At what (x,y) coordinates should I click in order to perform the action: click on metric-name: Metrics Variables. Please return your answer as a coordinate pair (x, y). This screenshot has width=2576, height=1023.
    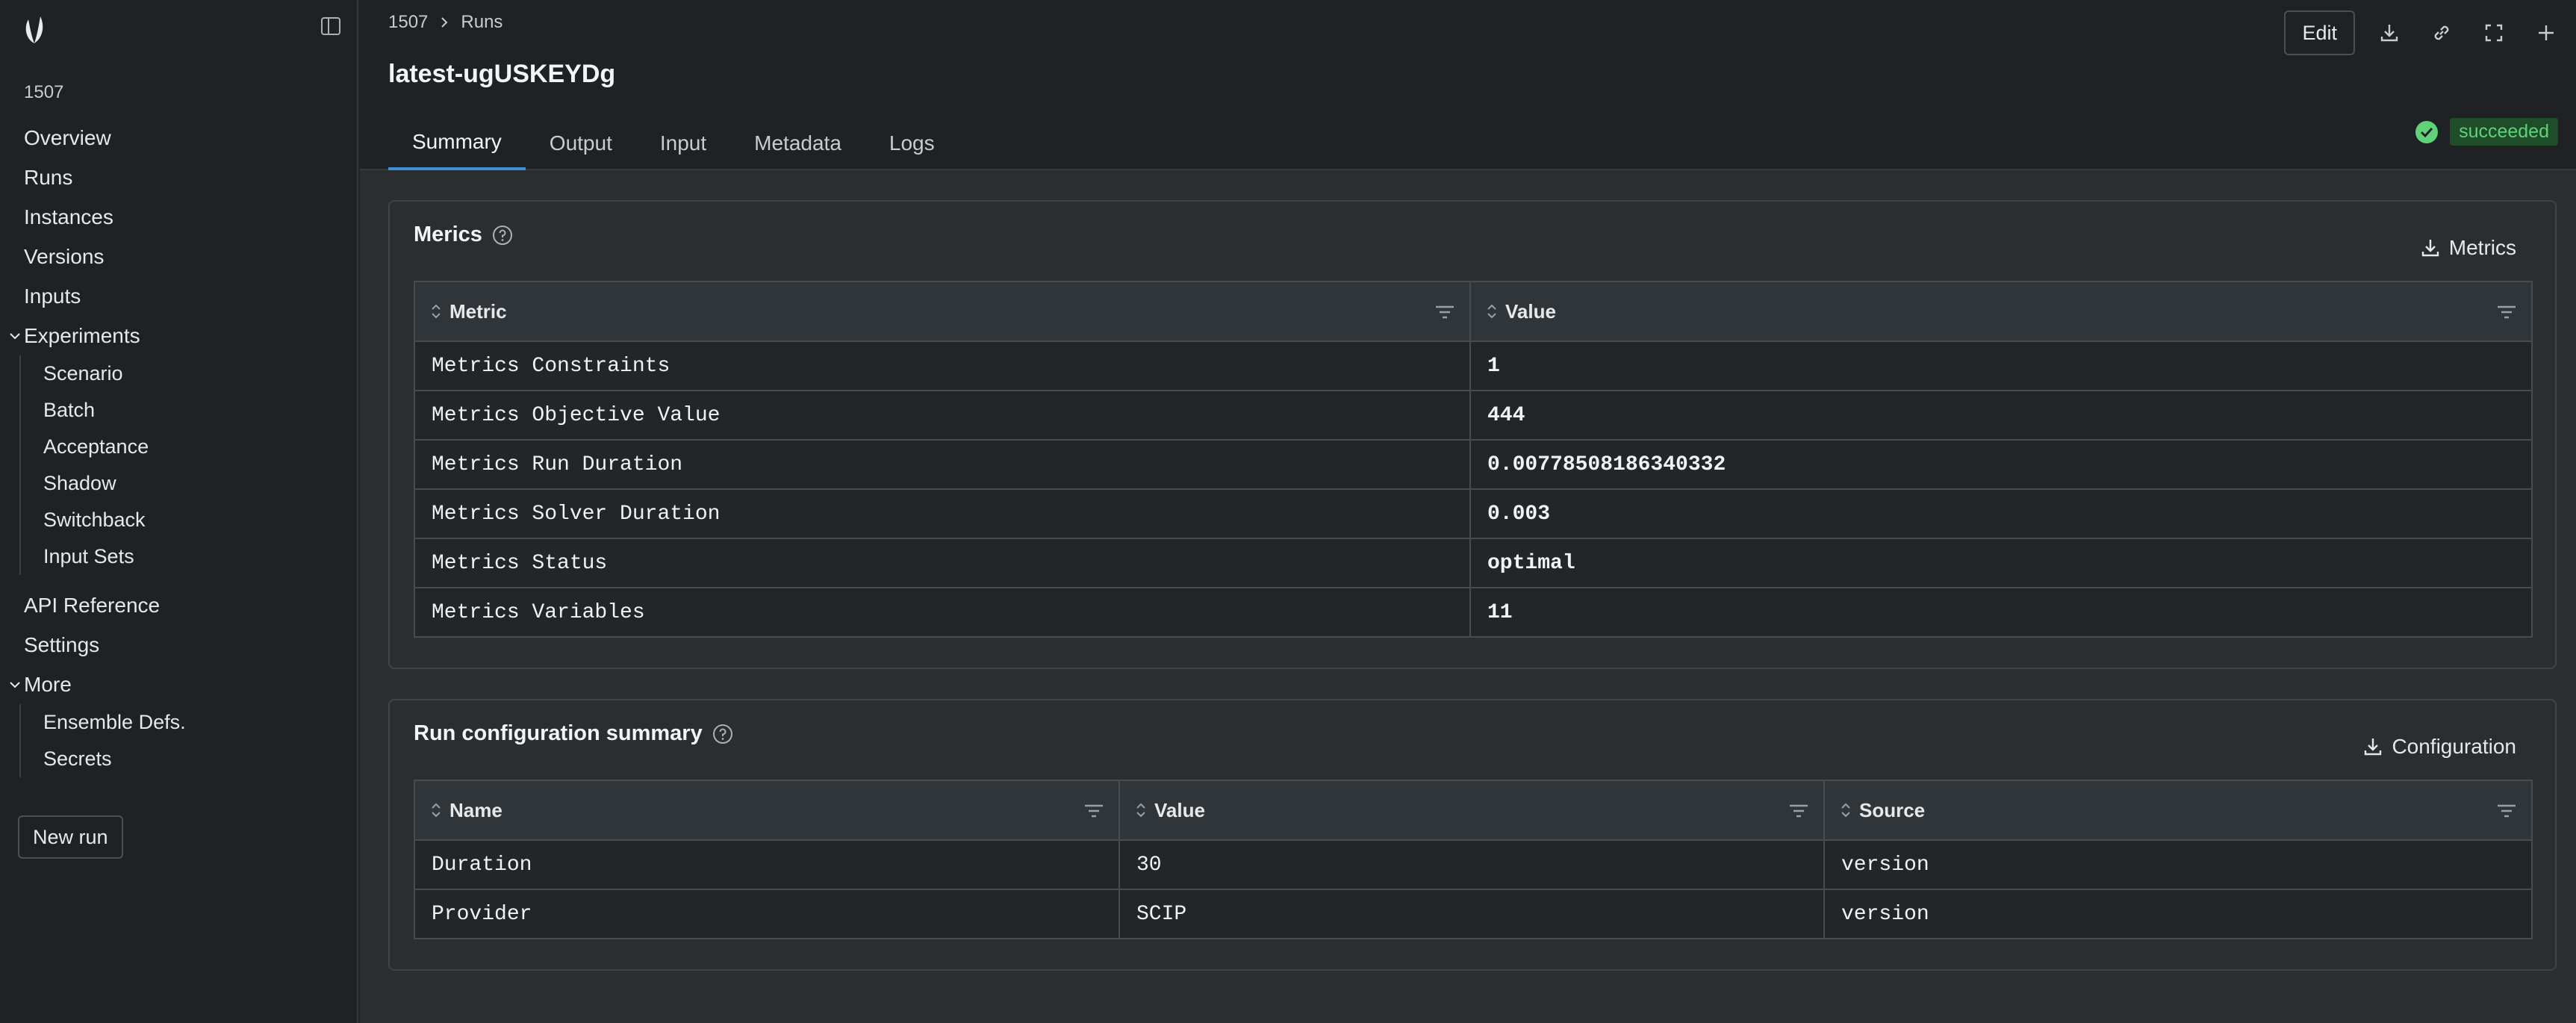
    Looking at the image, I should click on (942, 612).